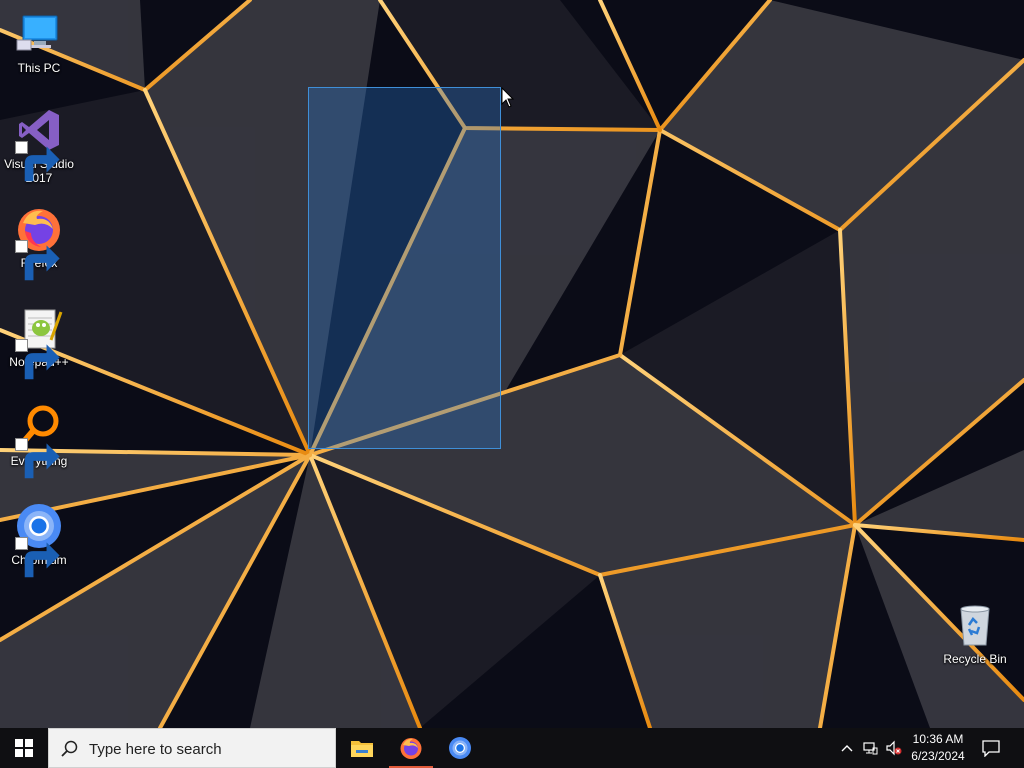 This screenshot has height=768, width=1024. I want to click on recycle-bin-icon, so click(975, 625).